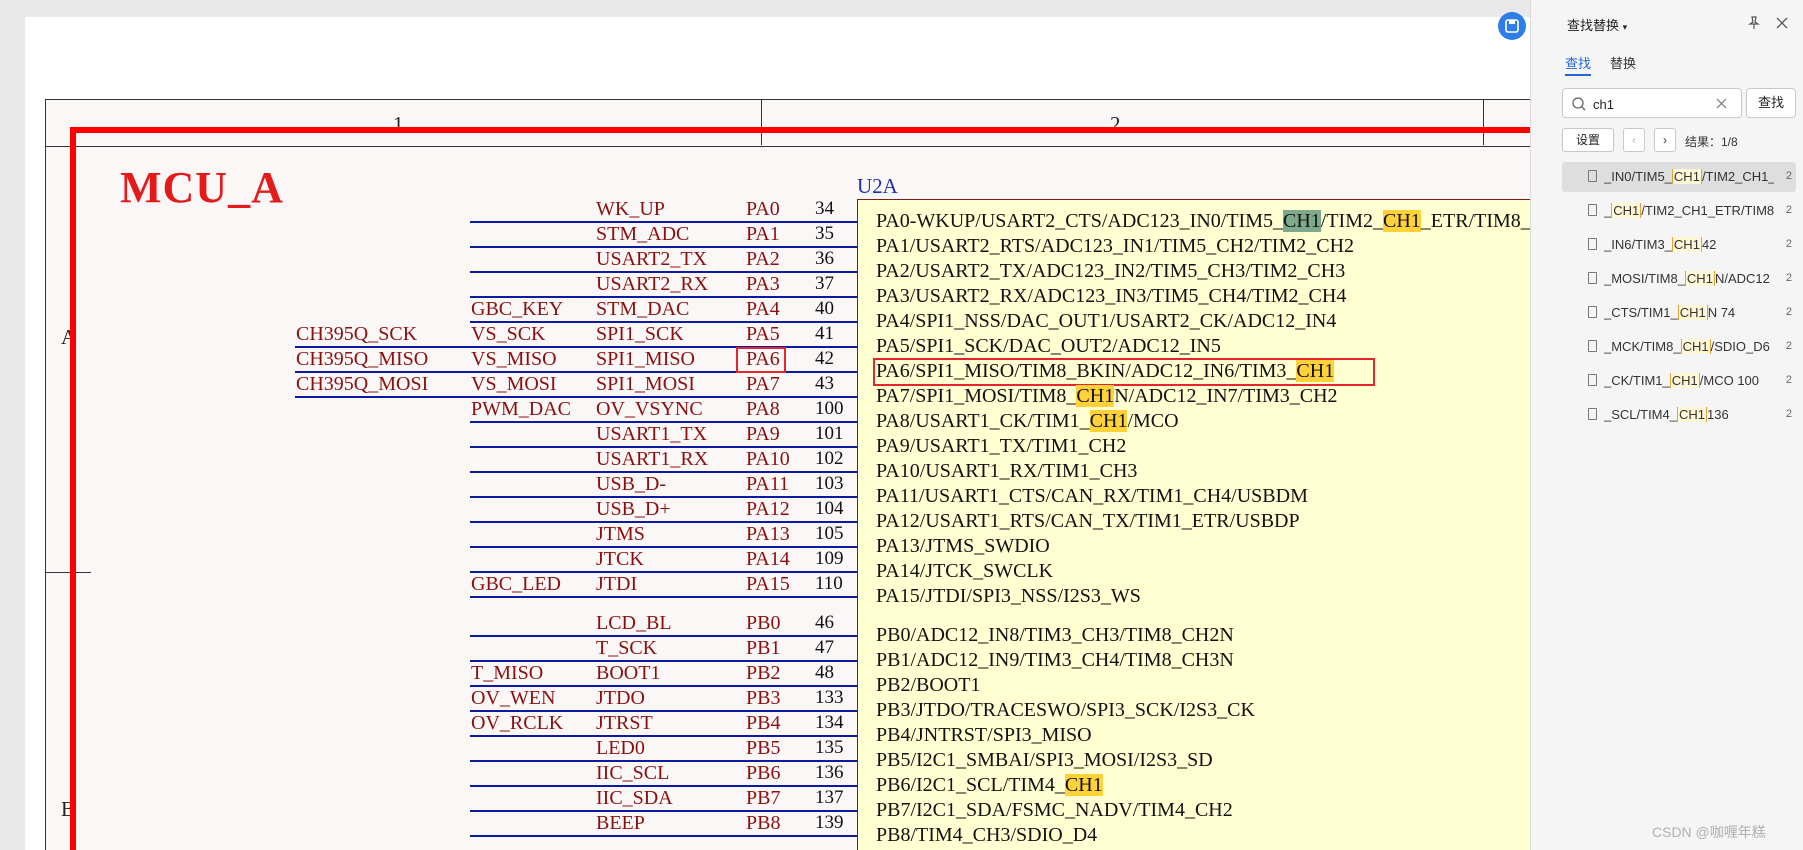 The width and height of the screenshot is (1803, 850). What do you see at coordinates (507, 673) in the screenshot?
I see `net-label: T_MISO` at bounding box center [507, 673].